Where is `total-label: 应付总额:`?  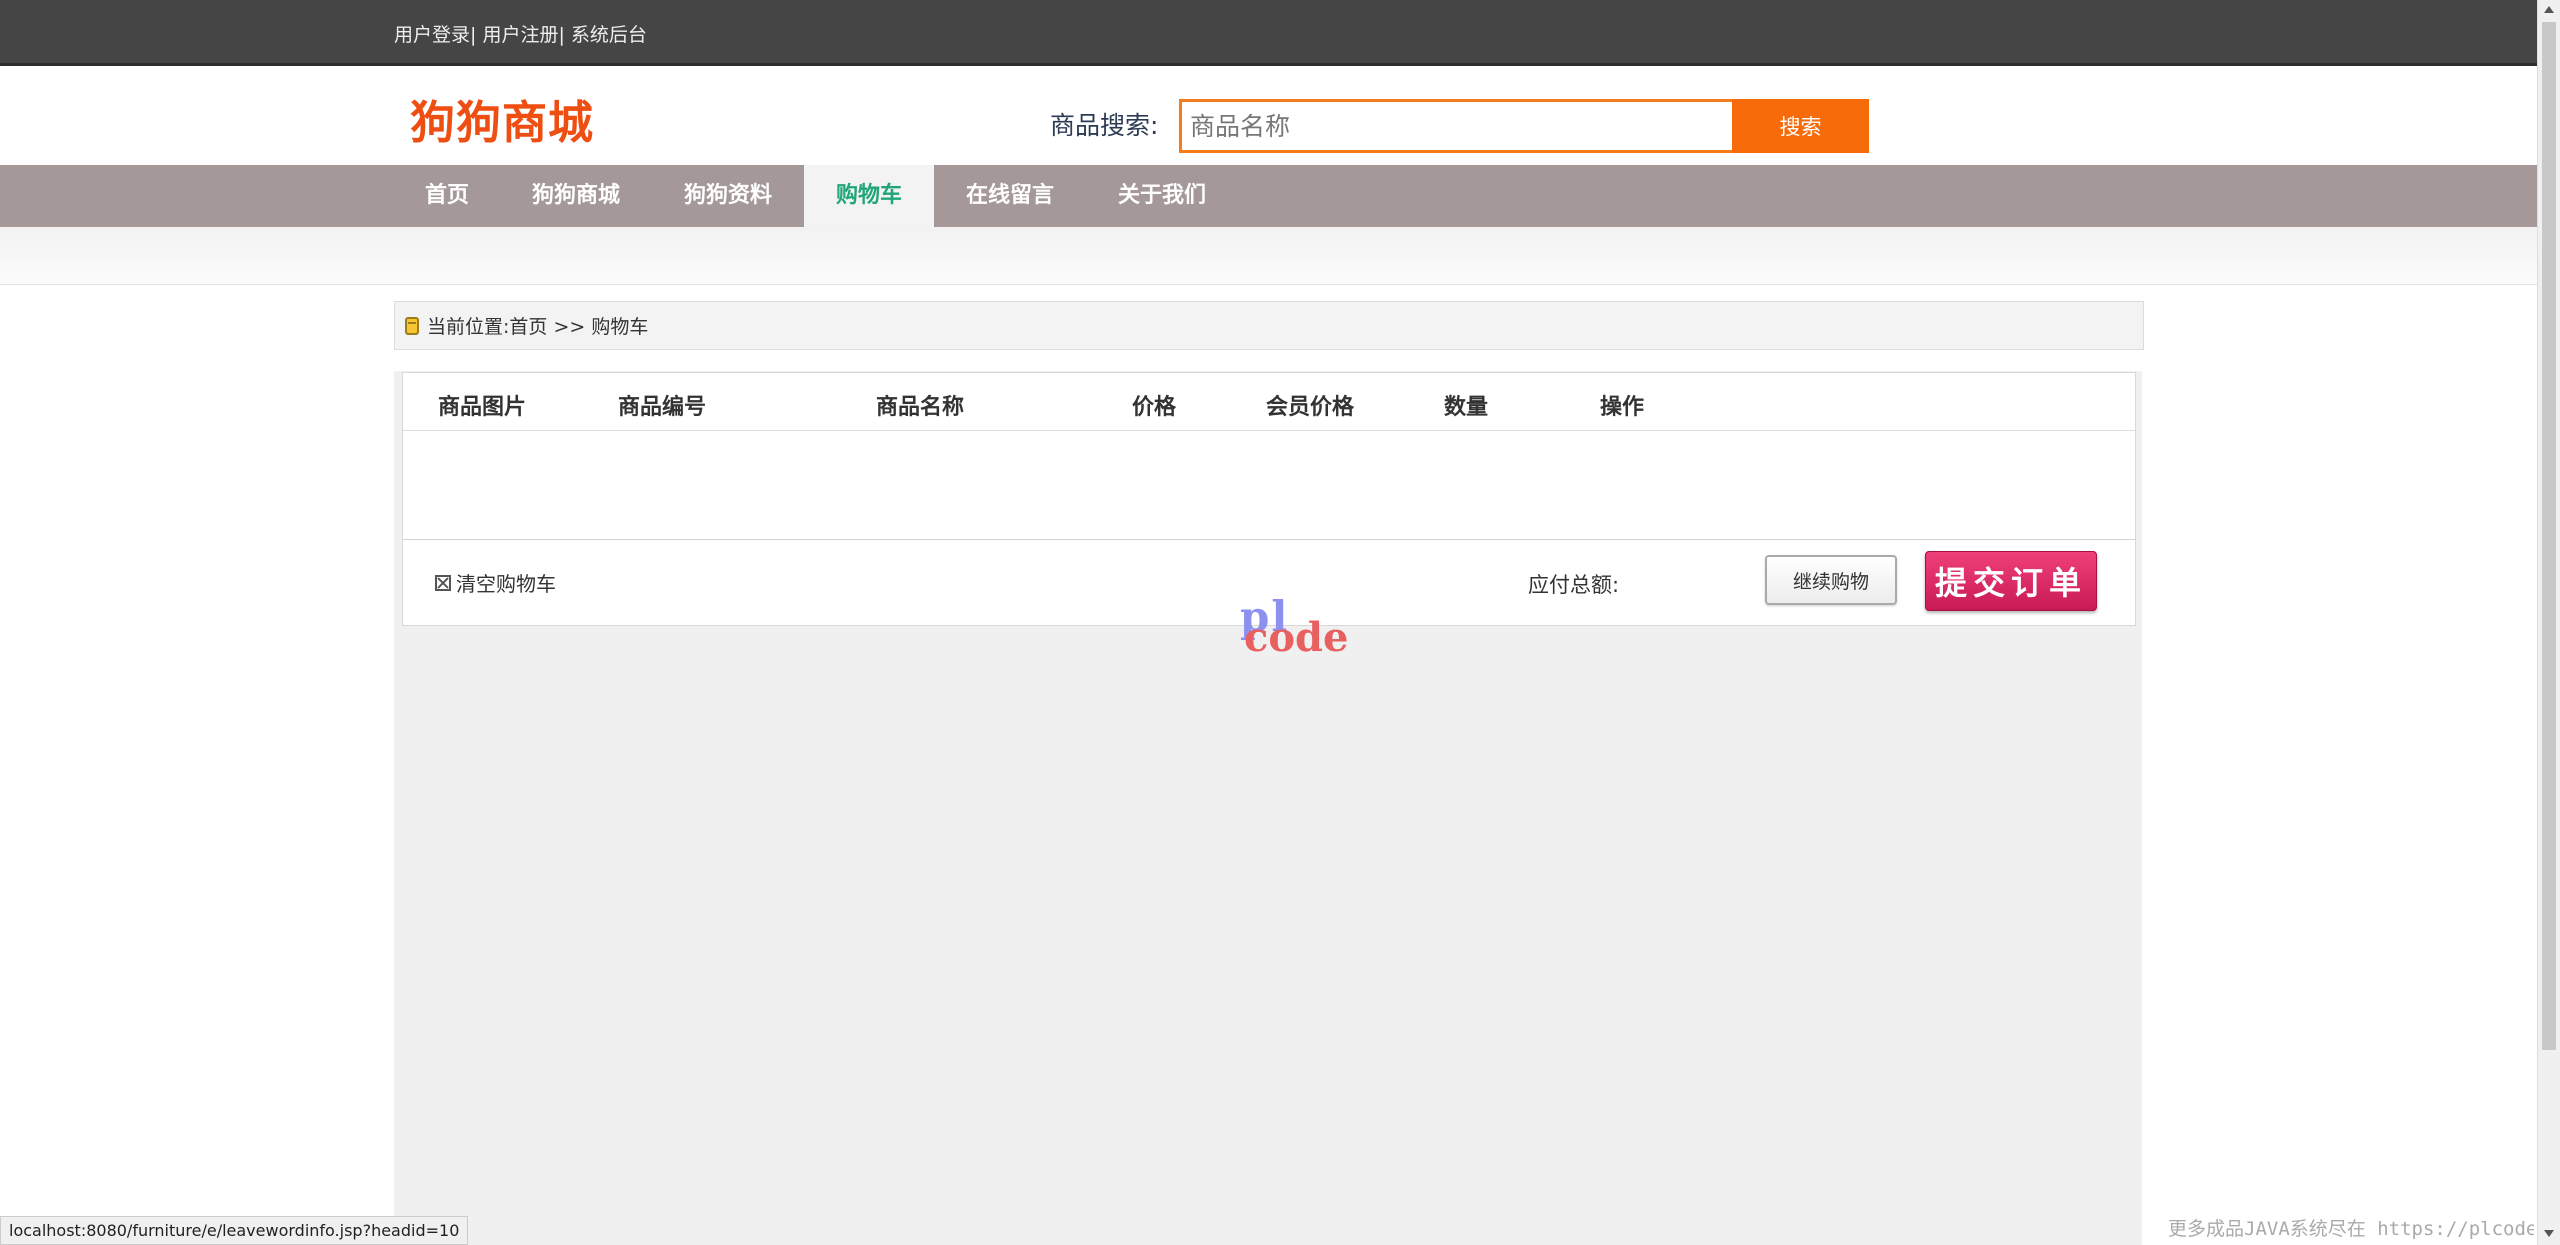
total-label: 应付总额: is located at coordinates (1574, 585).